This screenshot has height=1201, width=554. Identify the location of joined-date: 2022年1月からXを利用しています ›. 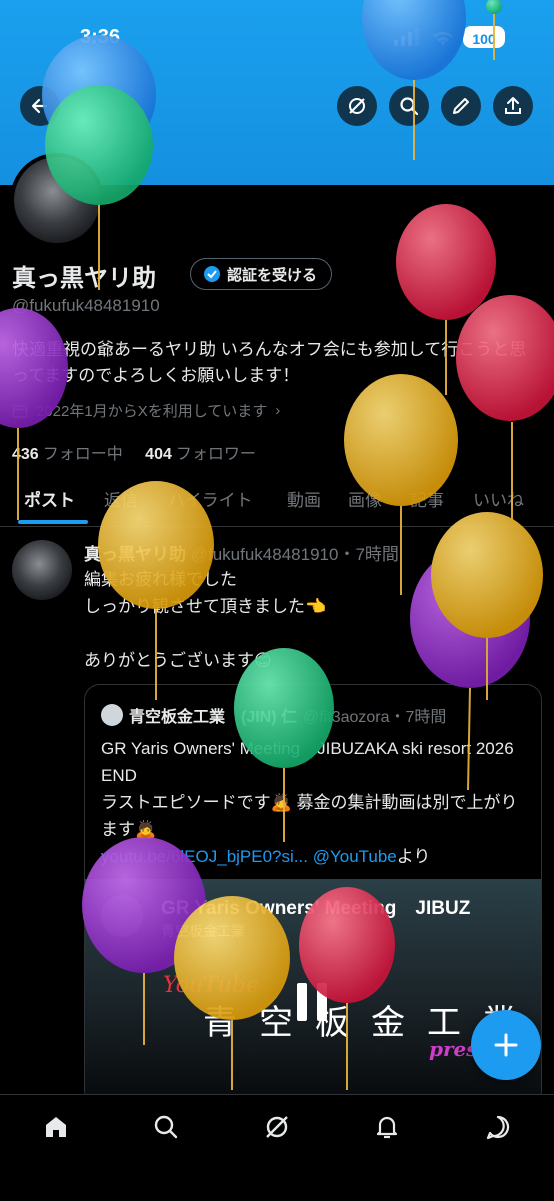
(146, 410).